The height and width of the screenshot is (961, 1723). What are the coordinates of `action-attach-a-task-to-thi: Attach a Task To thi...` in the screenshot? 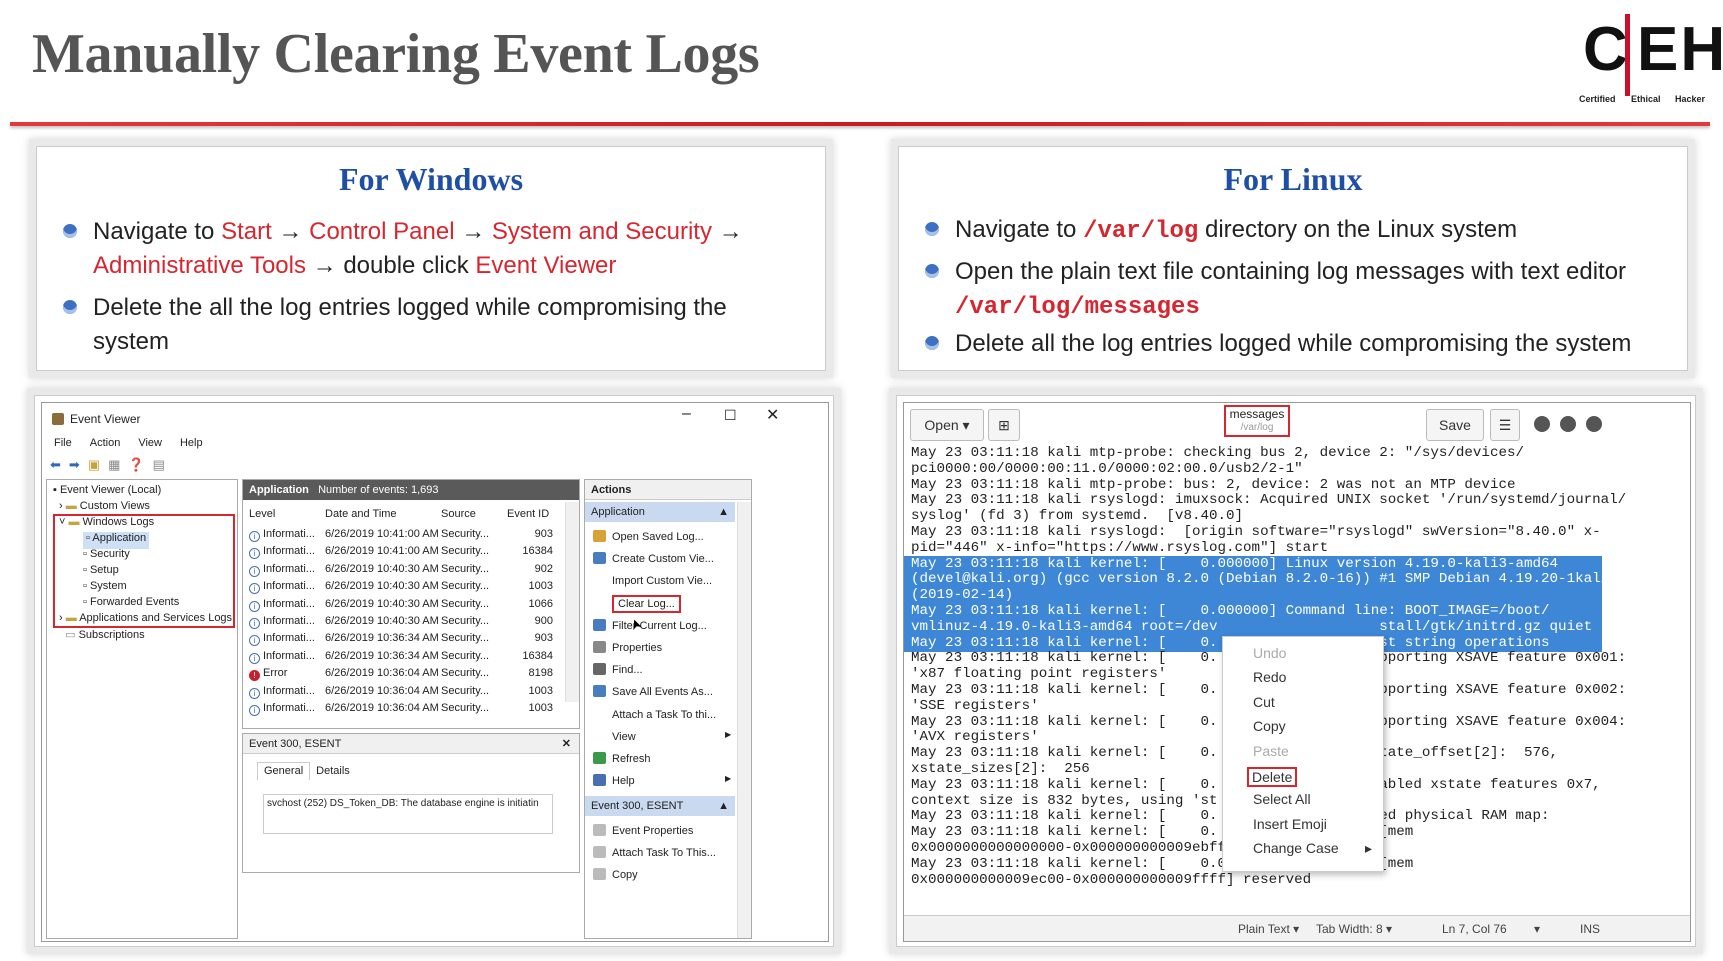 It's located at (654, 714).